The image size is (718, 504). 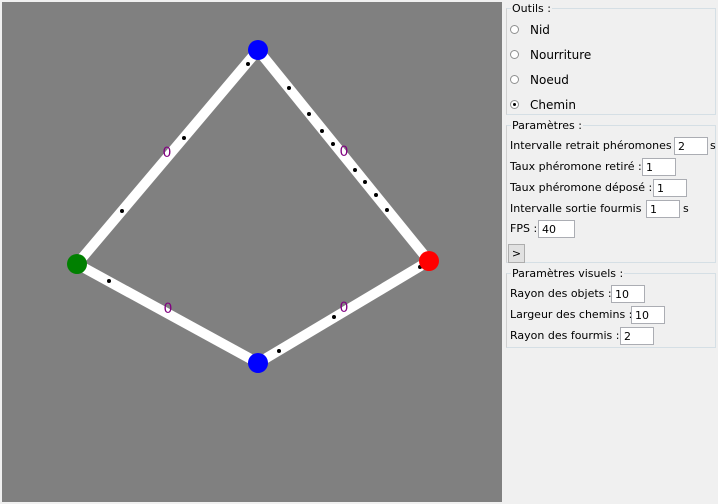 What do you see at coordinates (531, 8) in the screenshot?
I see `tools-title: Outils :` at bounding box center [531, 8].